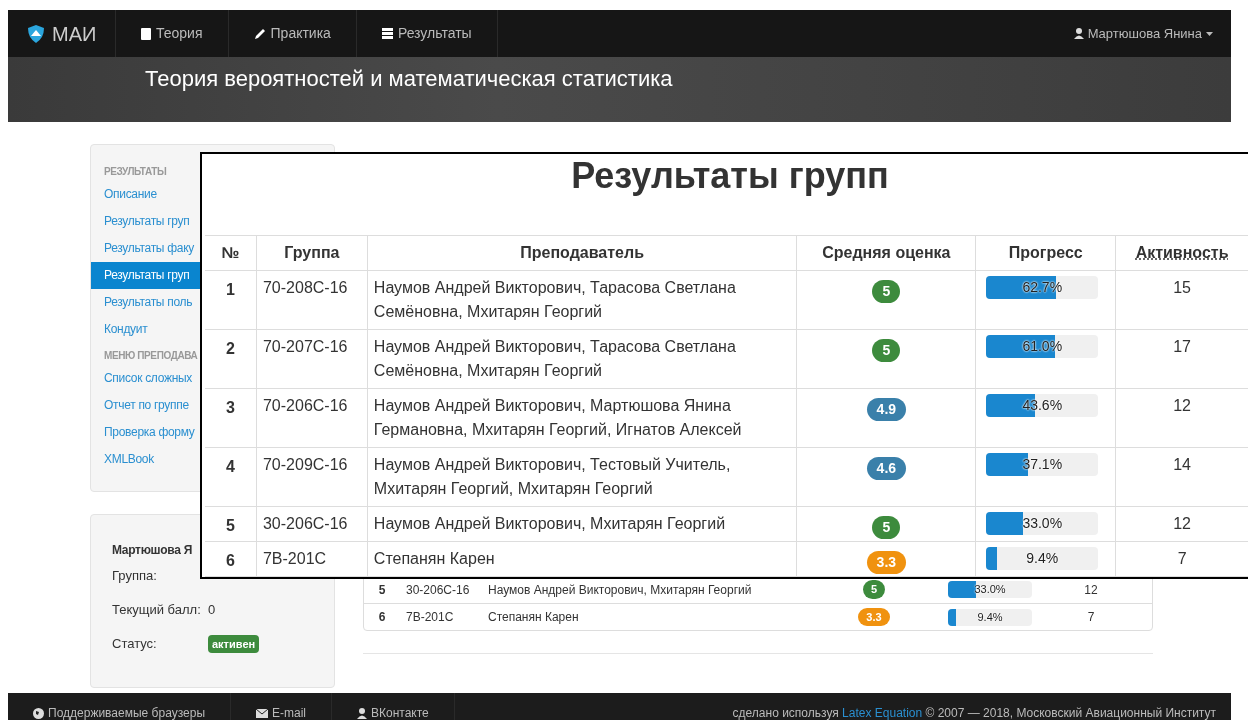 The width and height of the screenshot is (1248, 720). I want to click on table-cell: 70-209С-16, so click(311, 477).